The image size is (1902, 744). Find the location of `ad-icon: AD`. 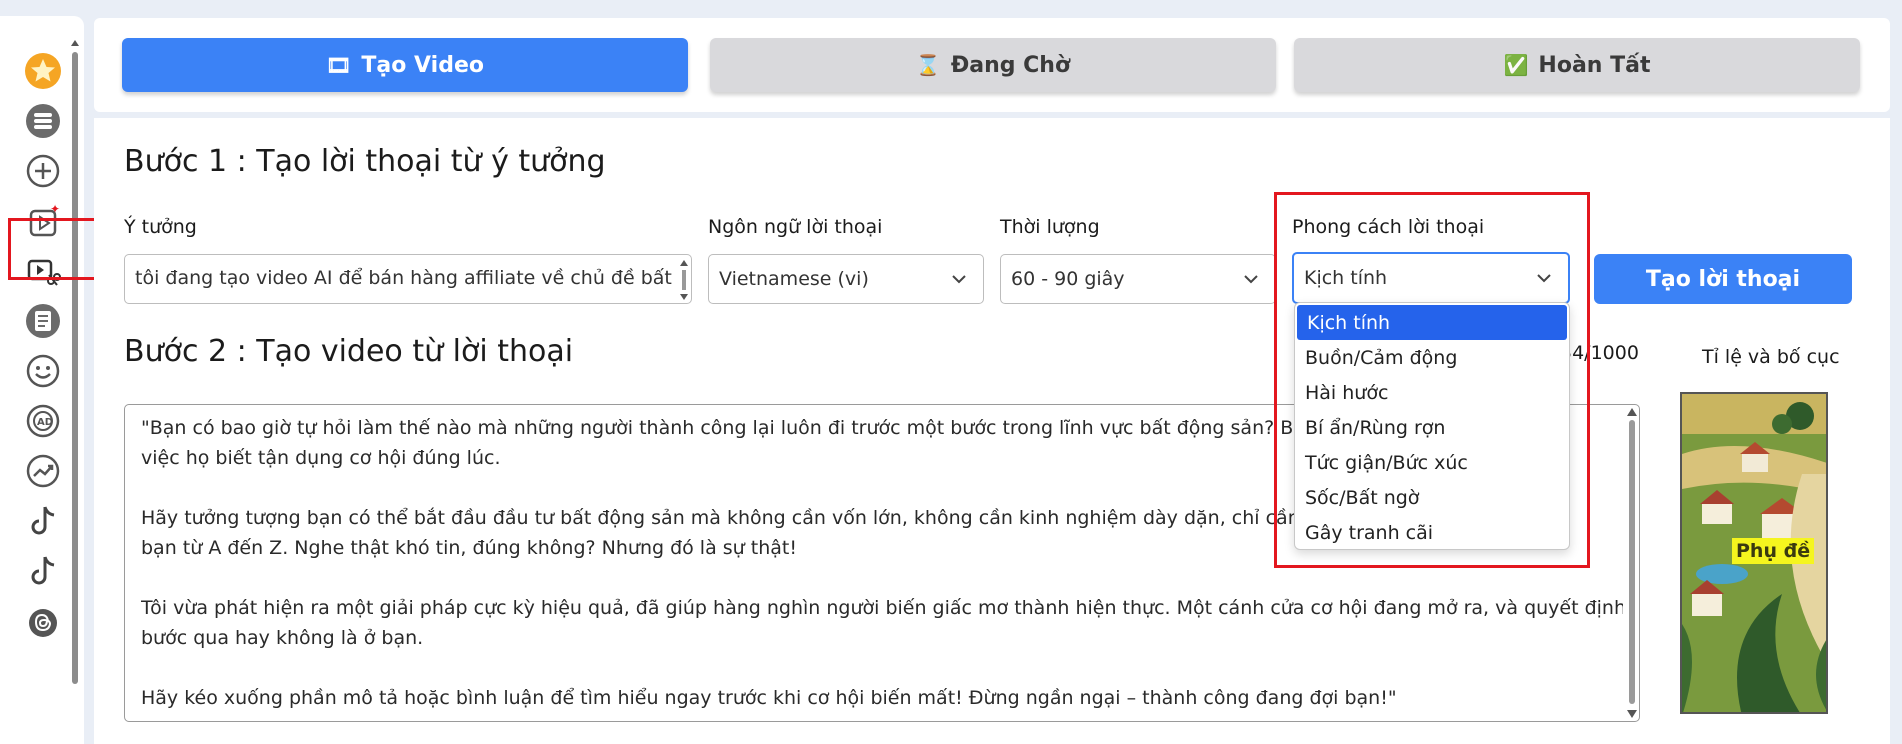

ad-icon: AD is located at coordinates (43, 421).